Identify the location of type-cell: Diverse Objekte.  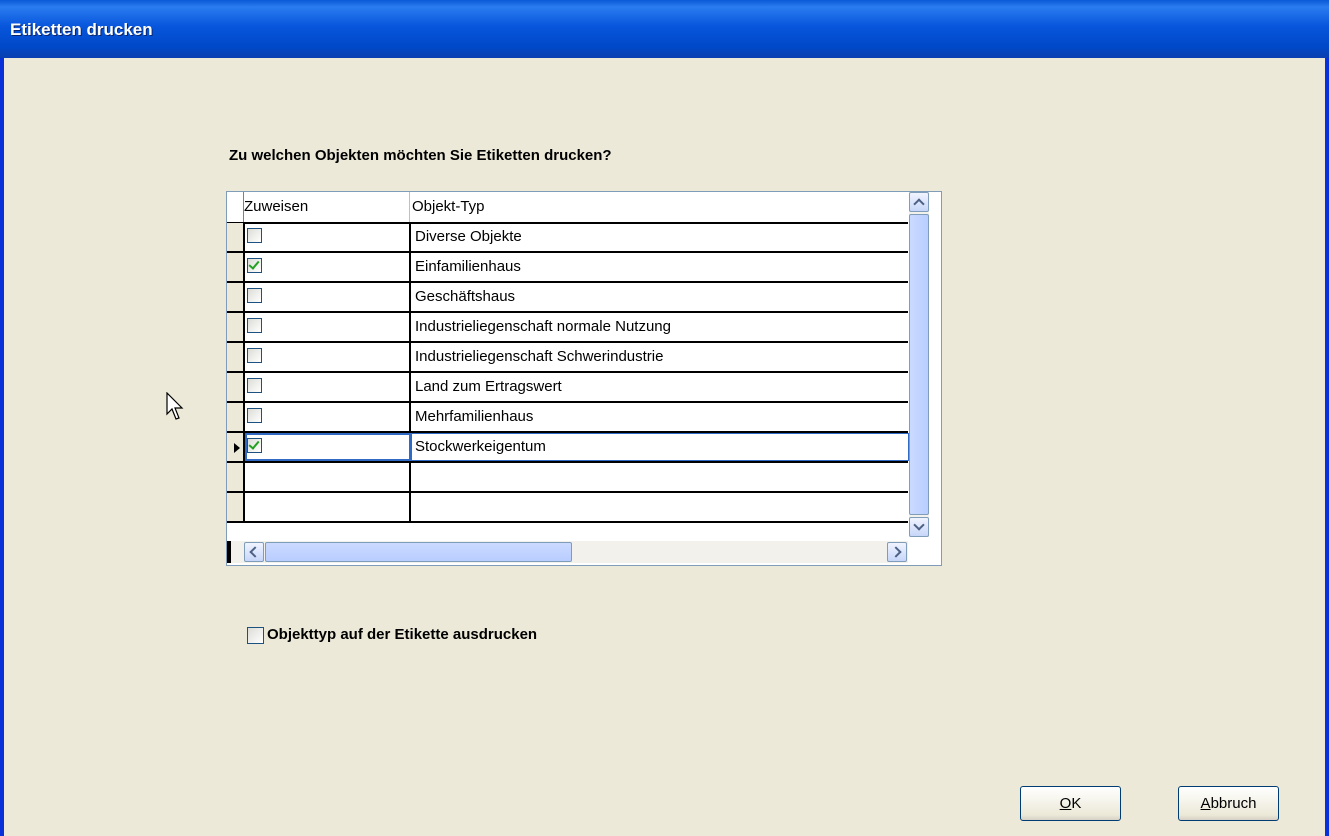
(660, 237).